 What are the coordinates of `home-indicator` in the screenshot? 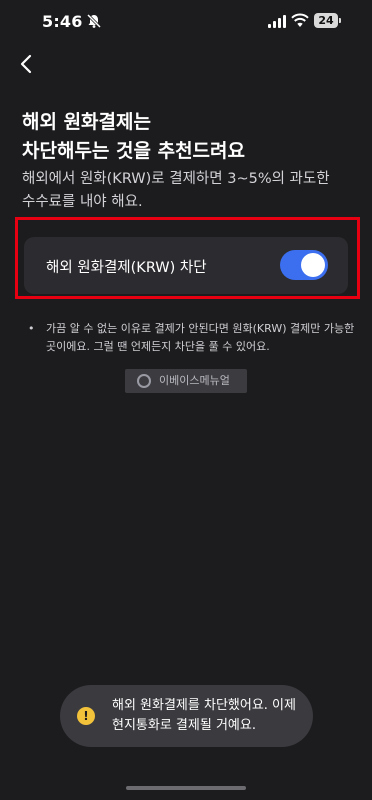 It's located at (186, 788).